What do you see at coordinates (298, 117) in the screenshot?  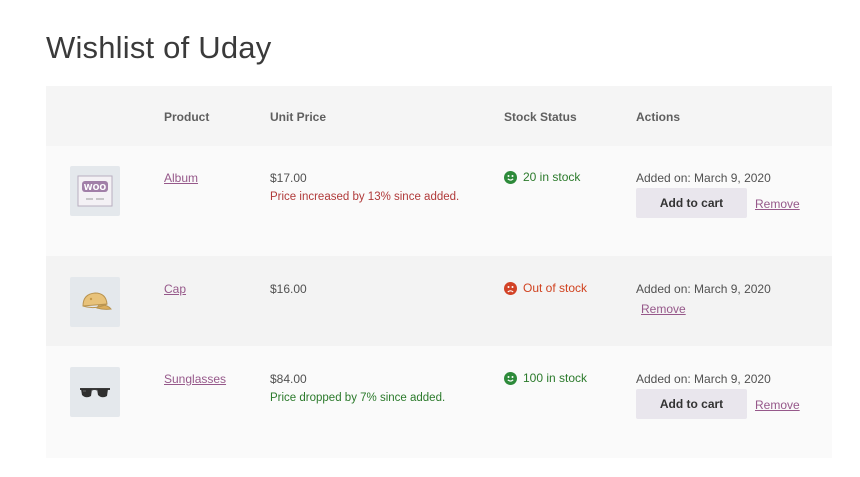 I see `column-header-unit-price: Unit Price` at bounding box center [298, 117].